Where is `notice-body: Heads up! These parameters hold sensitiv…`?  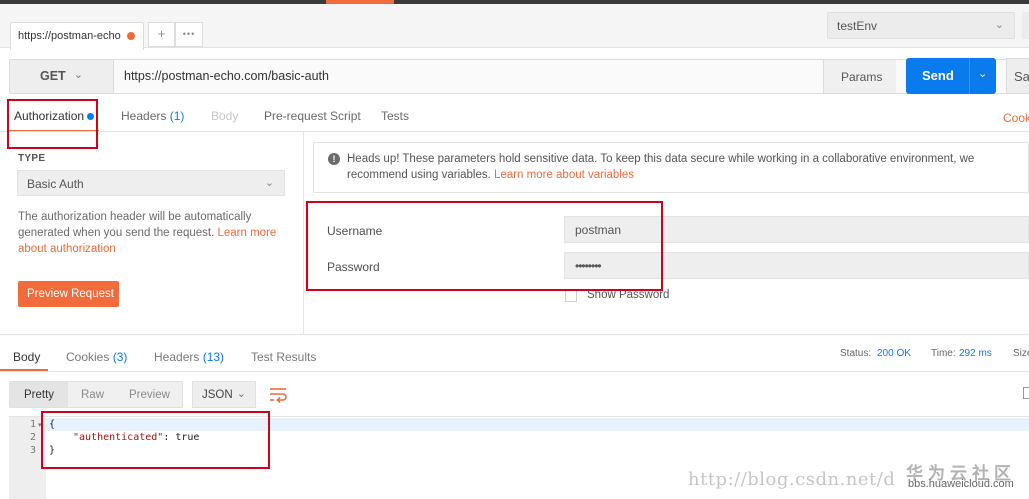
notice-body: Heads up! These parameters hold sensitiv… is located at coordinates (661, 167).